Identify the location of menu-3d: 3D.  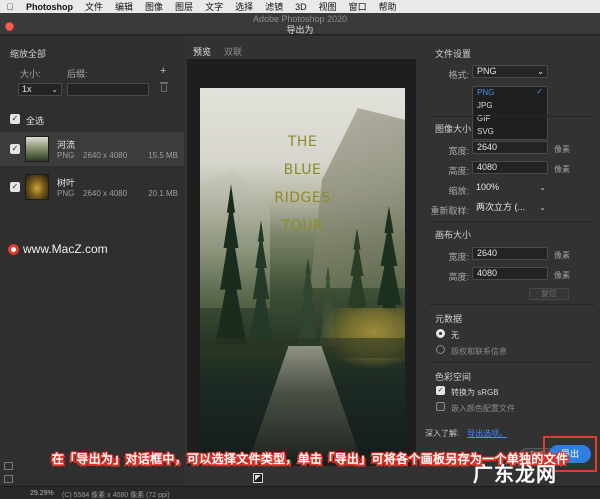
(301, 7).